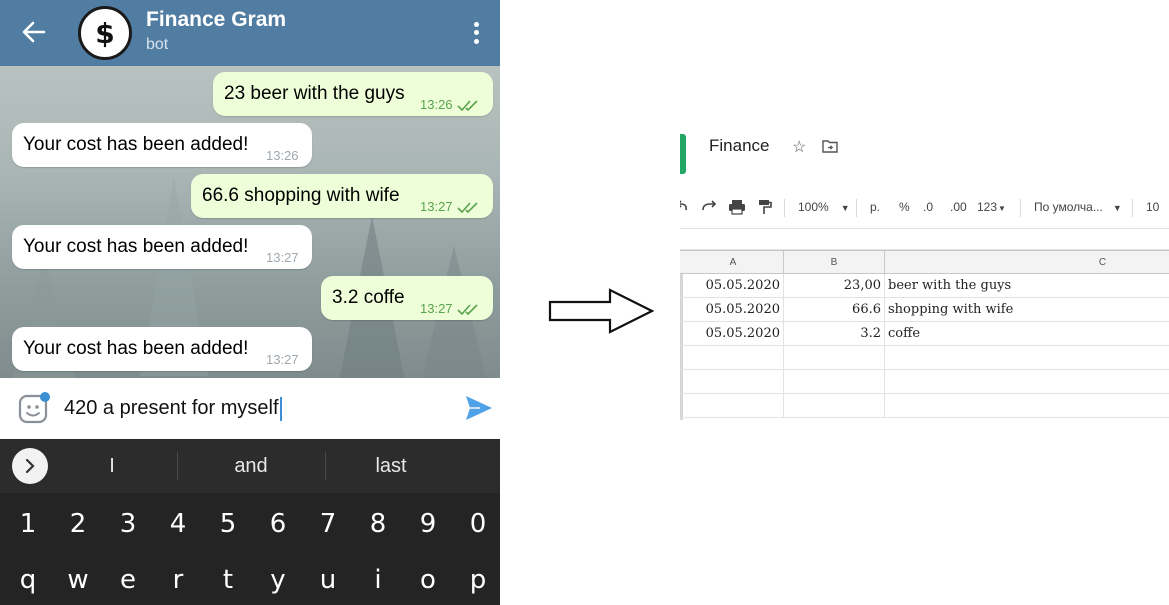  Describe the element at coordinates (1027, 309) in the screenshot. I see `cell-c2: shopping with wife` at that location.